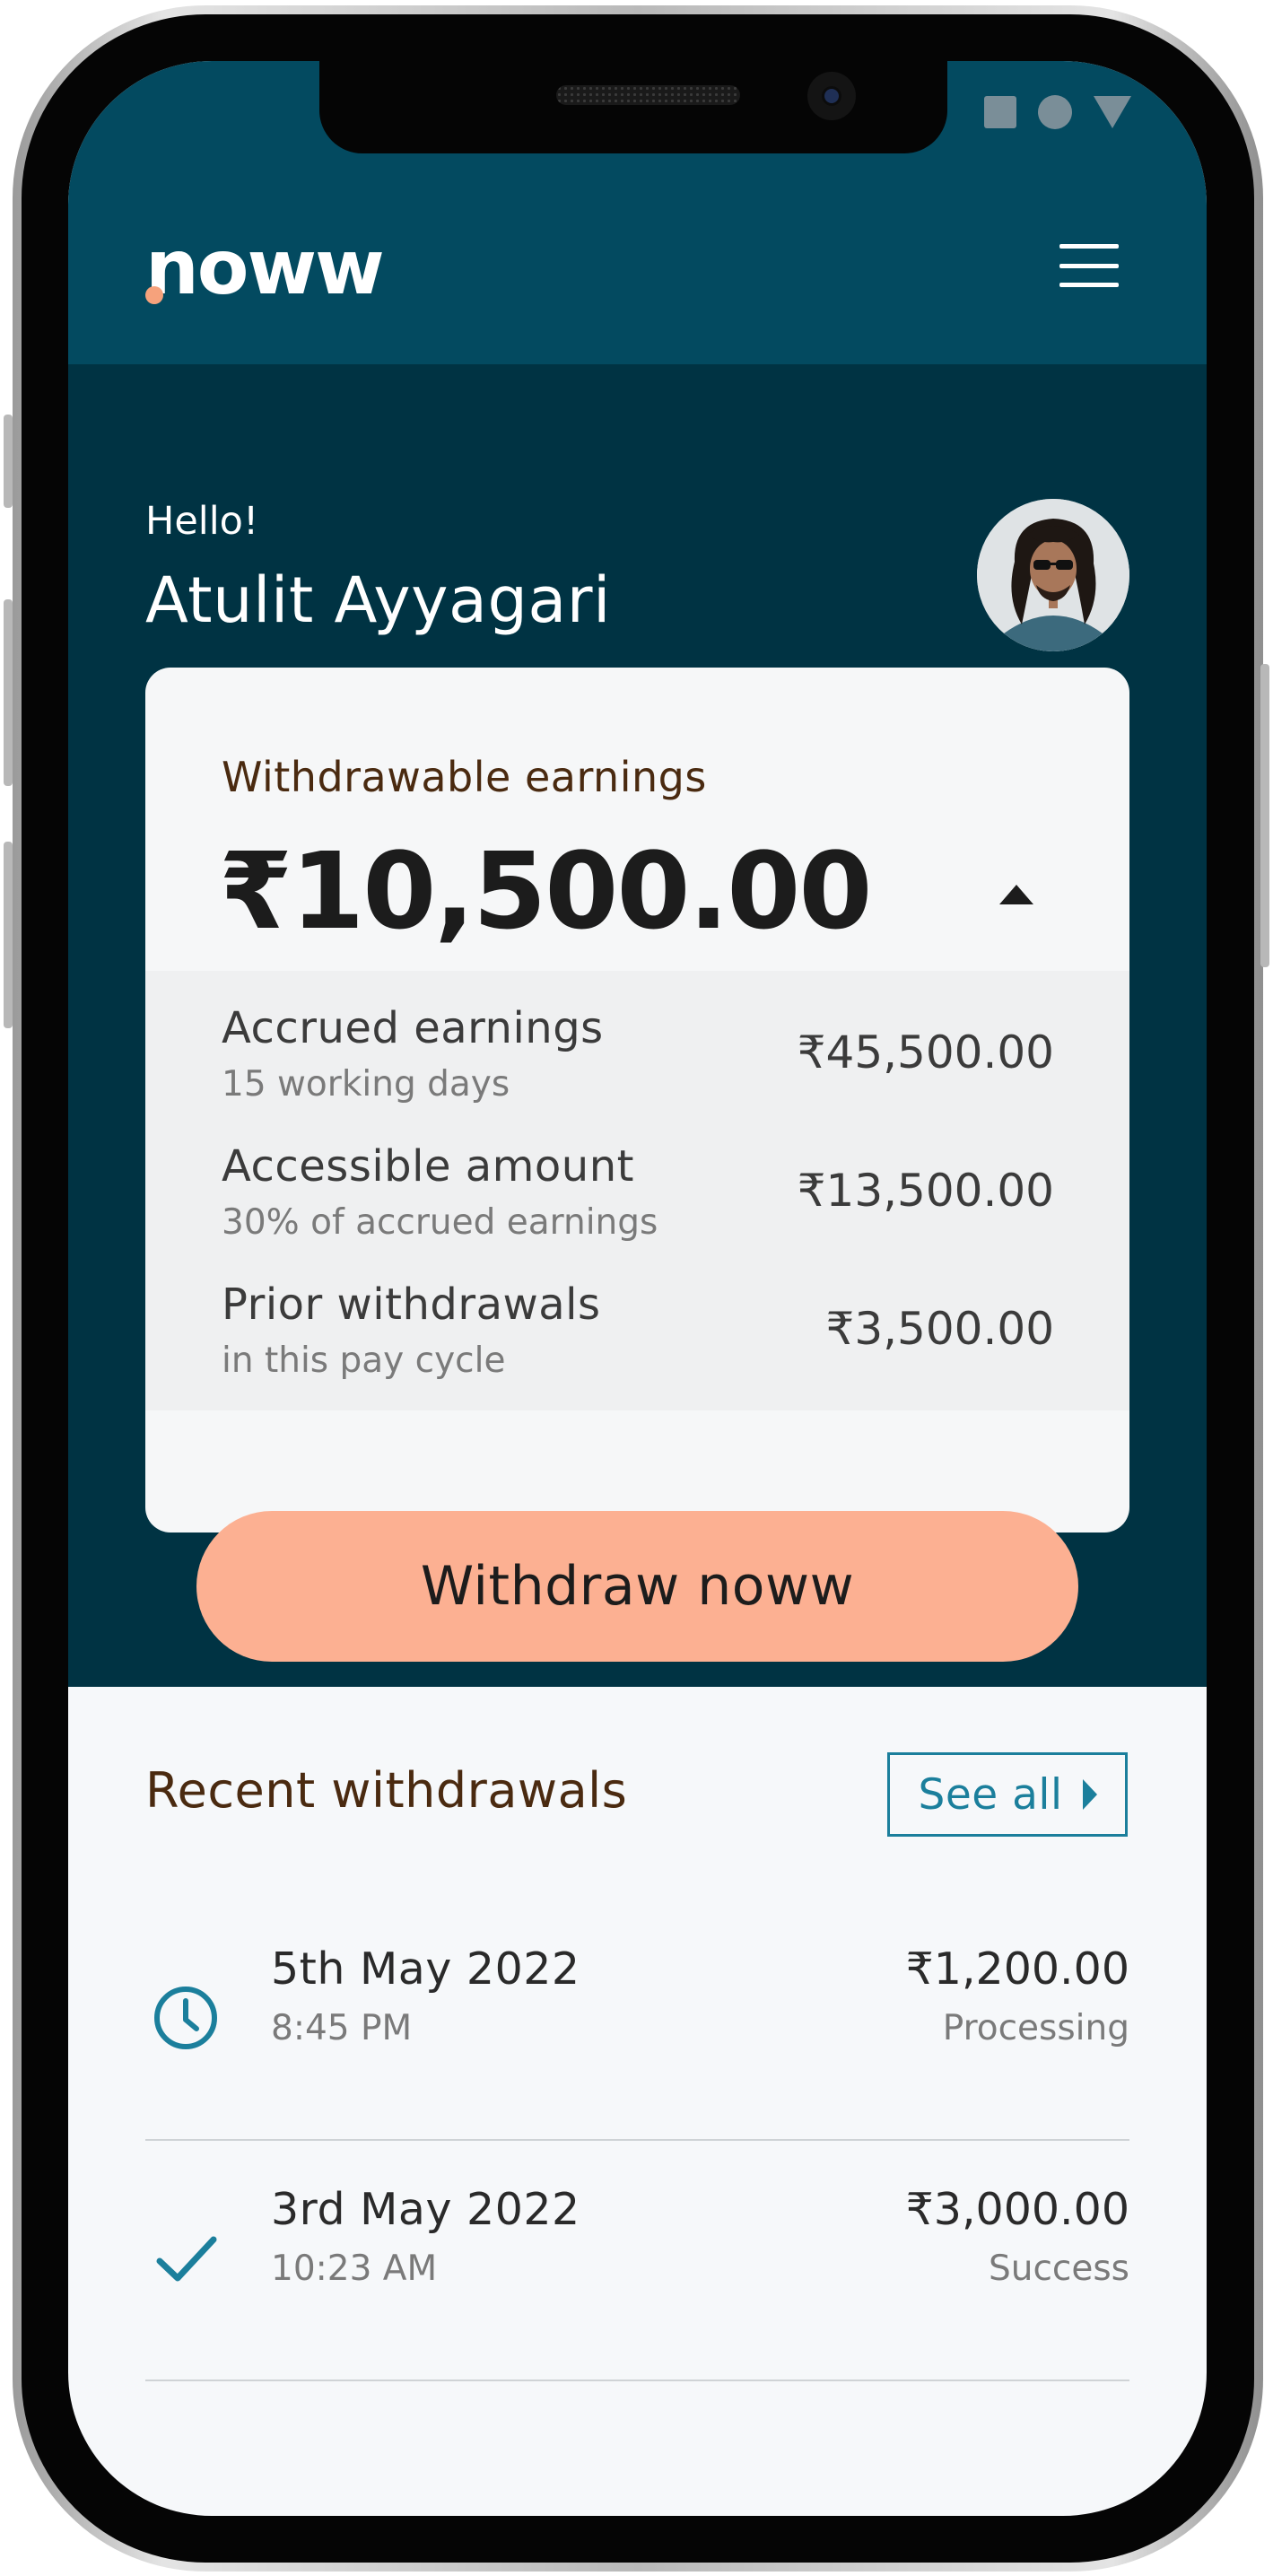  Describe the element at coordinates (1112, 112) in the screenshot. I see `triangle-icon` at that location.